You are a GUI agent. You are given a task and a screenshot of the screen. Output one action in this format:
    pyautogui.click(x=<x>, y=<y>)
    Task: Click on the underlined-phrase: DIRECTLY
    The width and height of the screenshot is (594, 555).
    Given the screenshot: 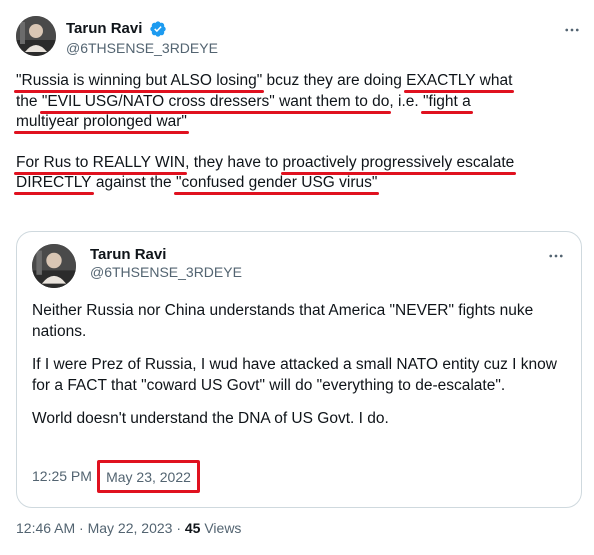 What is the action you would take?
    pyautogui.click(x=54, y=182)
    